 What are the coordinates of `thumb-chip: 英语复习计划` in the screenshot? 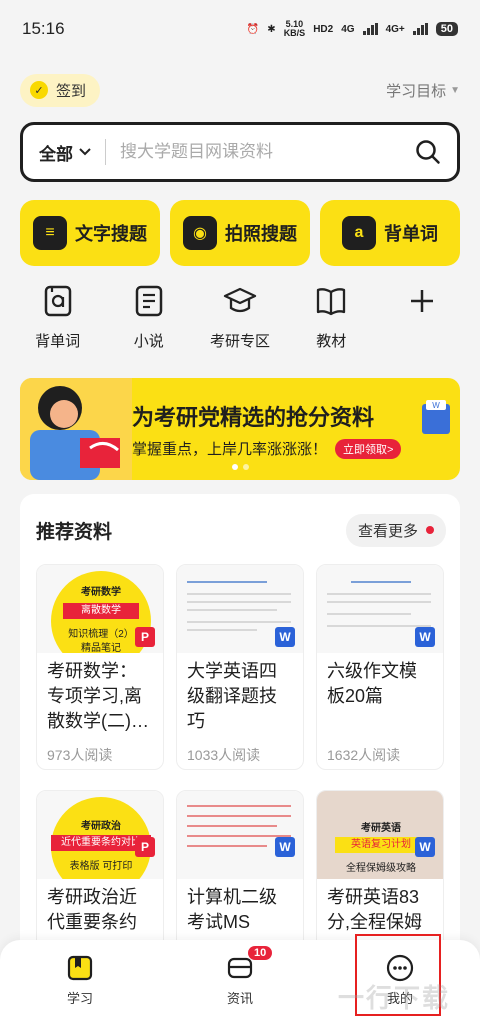 It's located at (381, 845).